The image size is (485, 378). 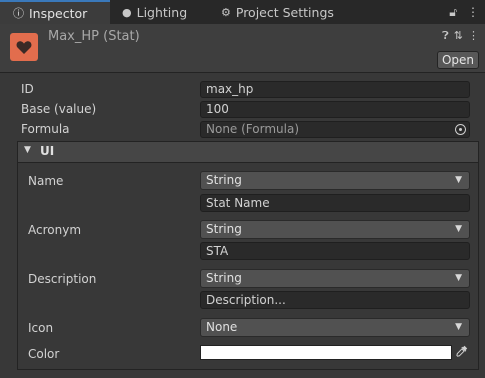 I want to click on icon-label: Icon, so click(x=41, y=328).